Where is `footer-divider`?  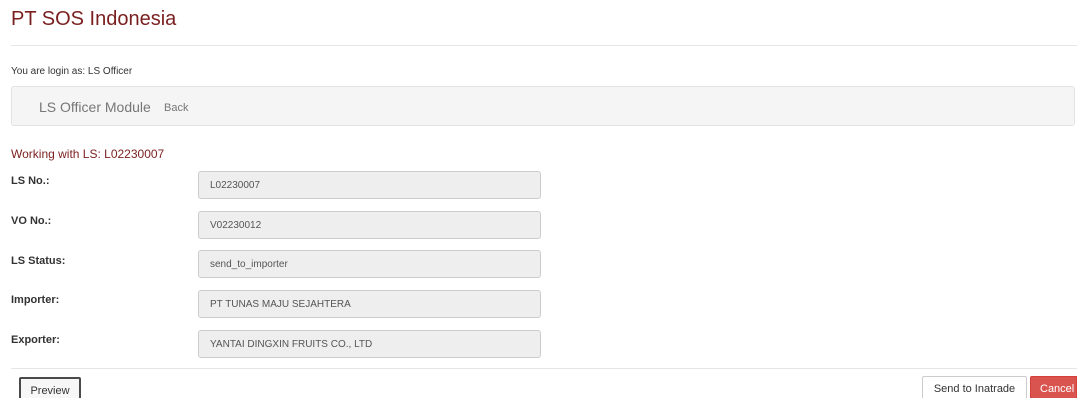
footer-divider is located at coordinates (544, 368).